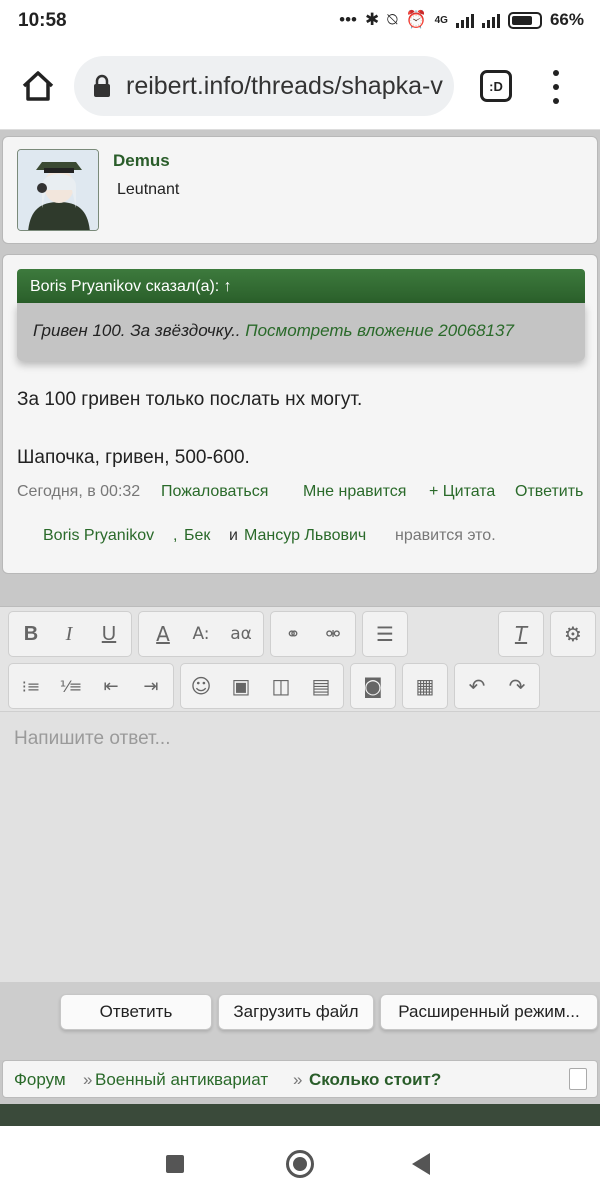 The height and width of the screenshot is (1200, 600). Describe the element at coordinates (300, 190) in the screenshot. I see `user-card: Demus Leutnant` at that location.